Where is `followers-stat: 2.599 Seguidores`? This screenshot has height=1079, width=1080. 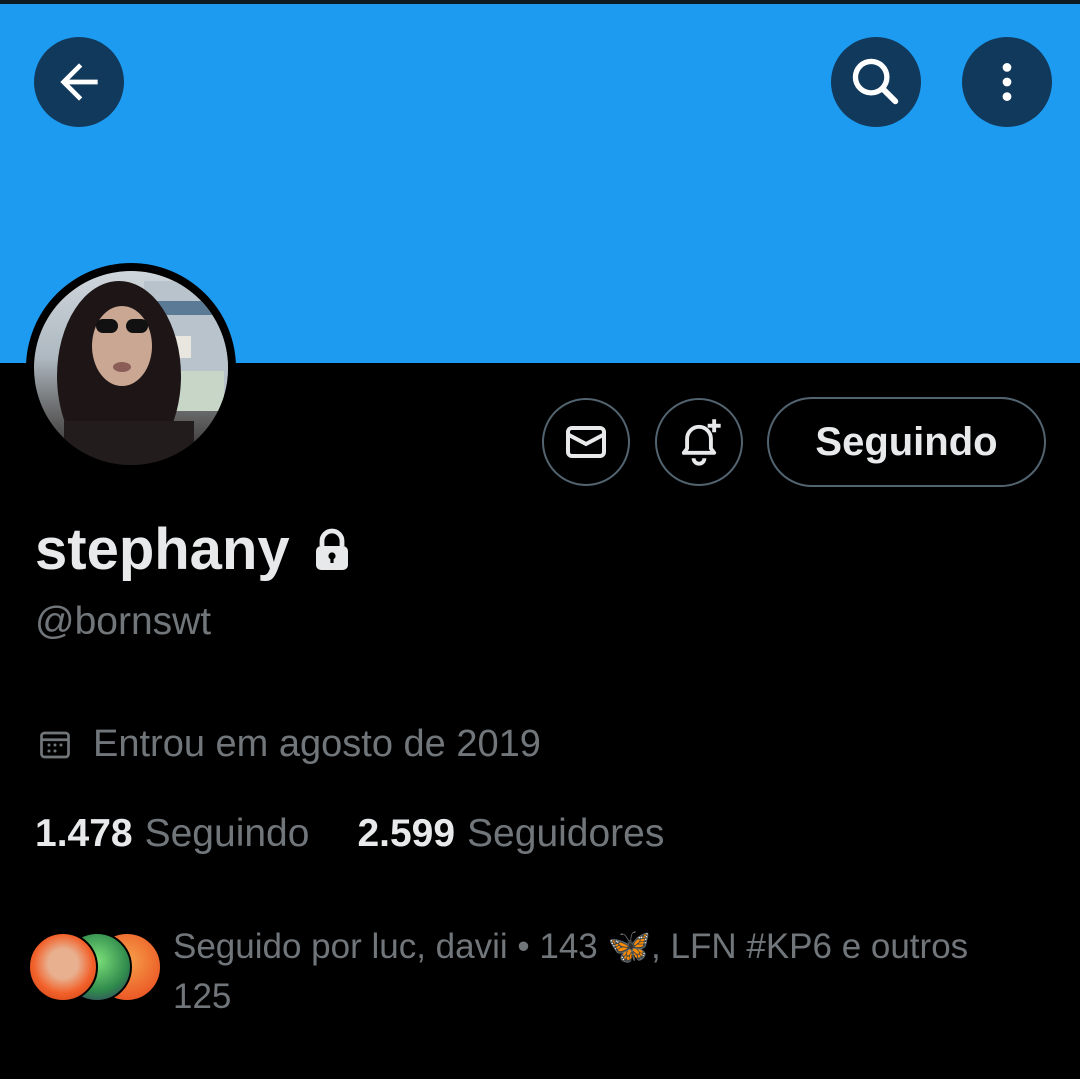 followers-stat: 2.599 Seguidores is located at coordinates (510, 834).